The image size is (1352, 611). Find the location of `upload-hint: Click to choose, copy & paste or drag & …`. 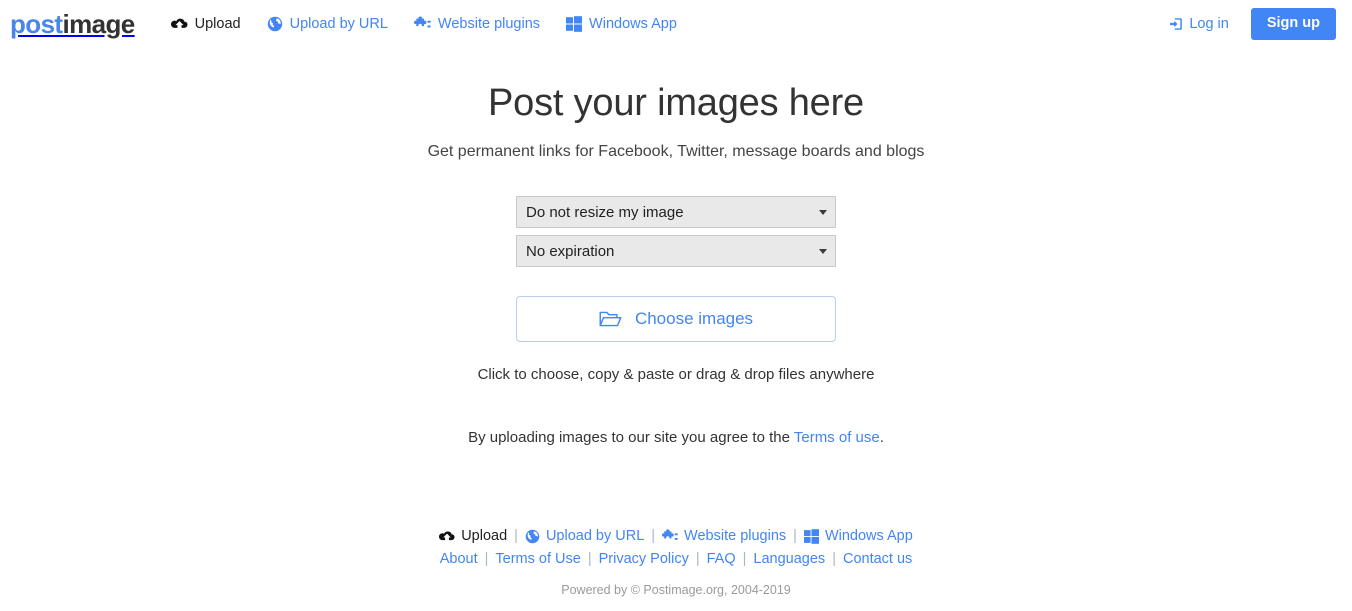

upload-hint: Click to choose, copy & paste or drag & … is located at coordinates (676, 375).